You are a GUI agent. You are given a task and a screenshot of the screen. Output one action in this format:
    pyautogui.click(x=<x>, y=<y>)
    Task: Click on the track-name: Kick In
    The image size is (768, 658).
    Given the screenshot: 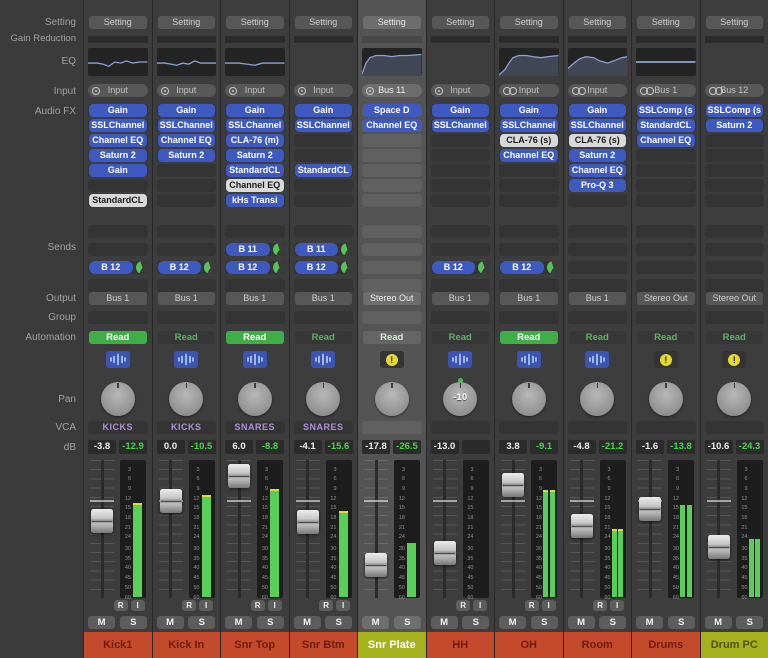 What is the action you would take?
    pyautogui.click(x=186, y=645)
    